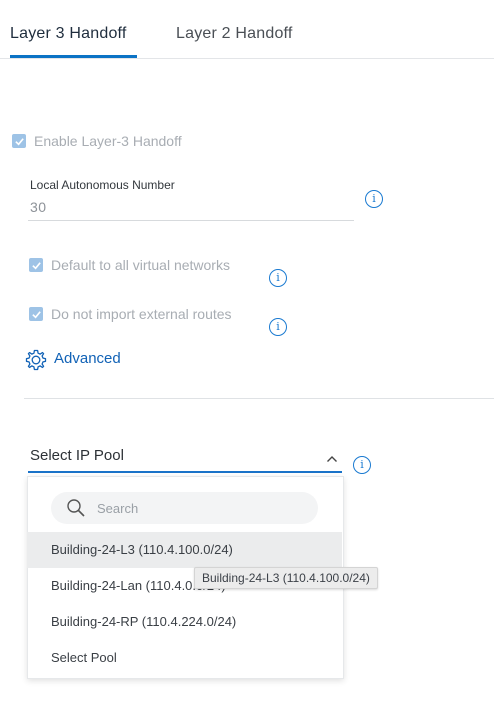 This screenshot has width=494, height=710. Describe the element at coordinates (184, 550) in the screenshot. I see `dropdown-option: Building-24-L3 (110.4.100.0/24)` at that location.